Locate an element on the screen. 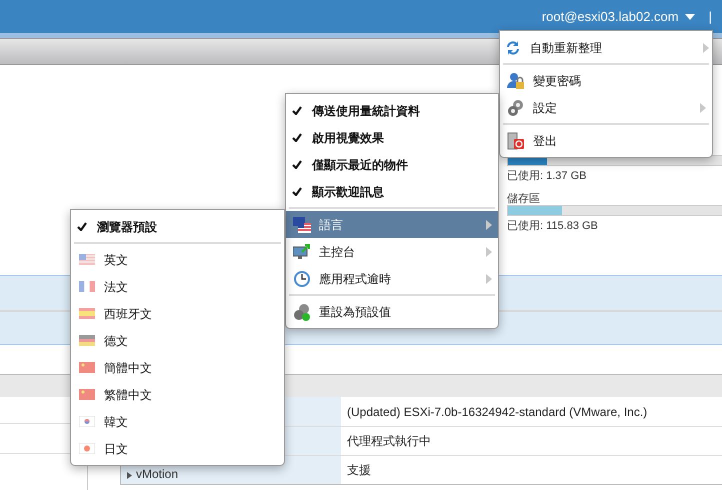 This screenshot has width=722, height=490. menu-item: 繁體中文 is located at coordinates (177, 394).